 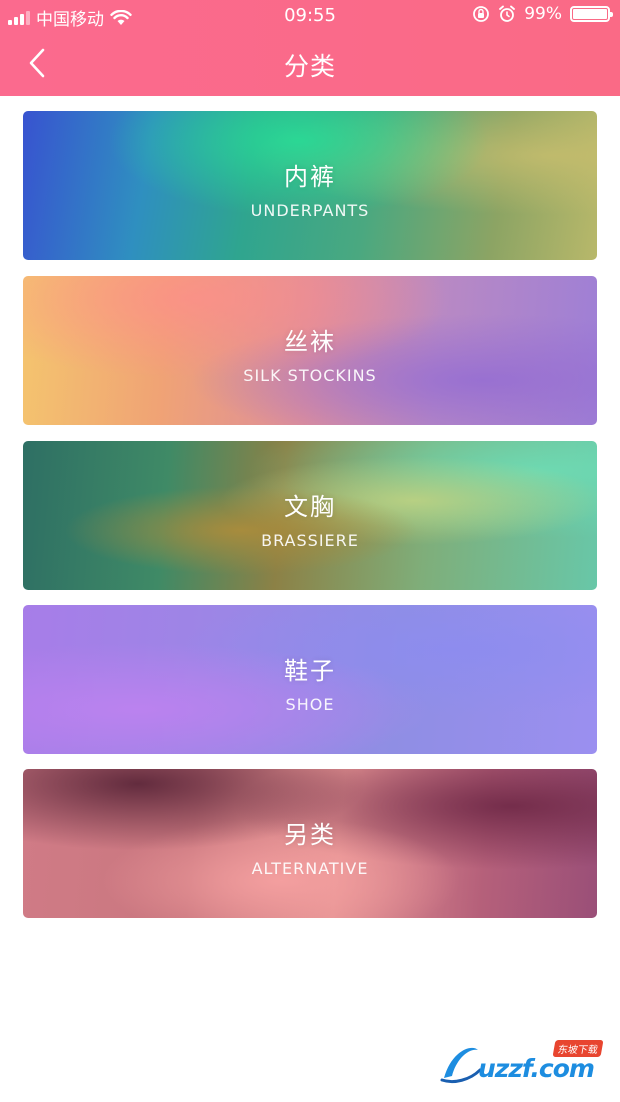 I want to click on page-title: 分类, so click(x=309, y=66).